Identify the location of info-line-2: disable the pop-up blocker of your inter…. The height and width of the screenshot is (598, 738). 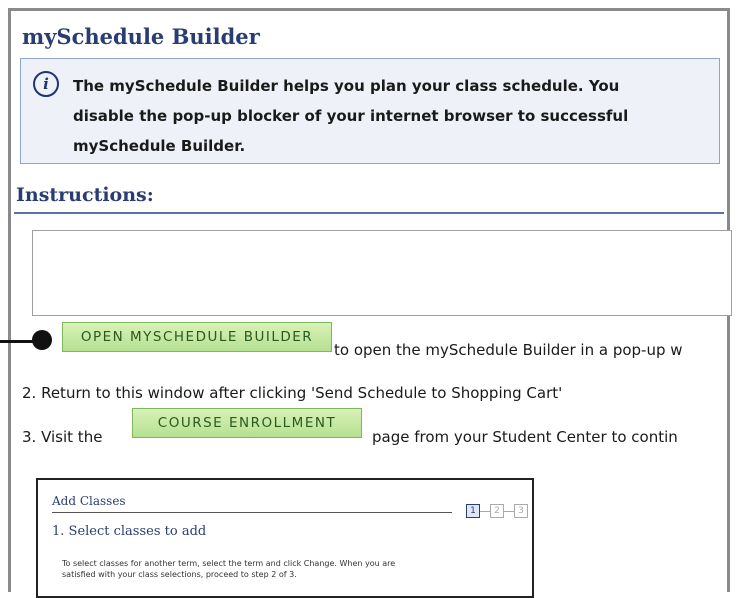
(351, 116).